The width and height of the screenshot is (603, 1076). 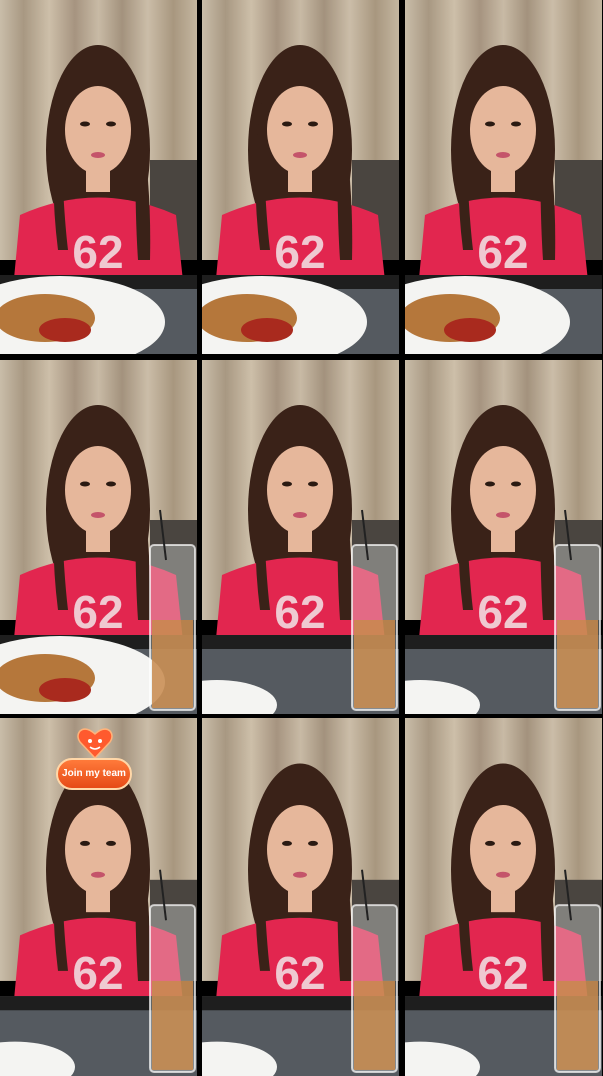 What do you see at coordinates (503, 177) in the screenshot?
I see `video-frame-3: 62` at bounding box center [503, 177].